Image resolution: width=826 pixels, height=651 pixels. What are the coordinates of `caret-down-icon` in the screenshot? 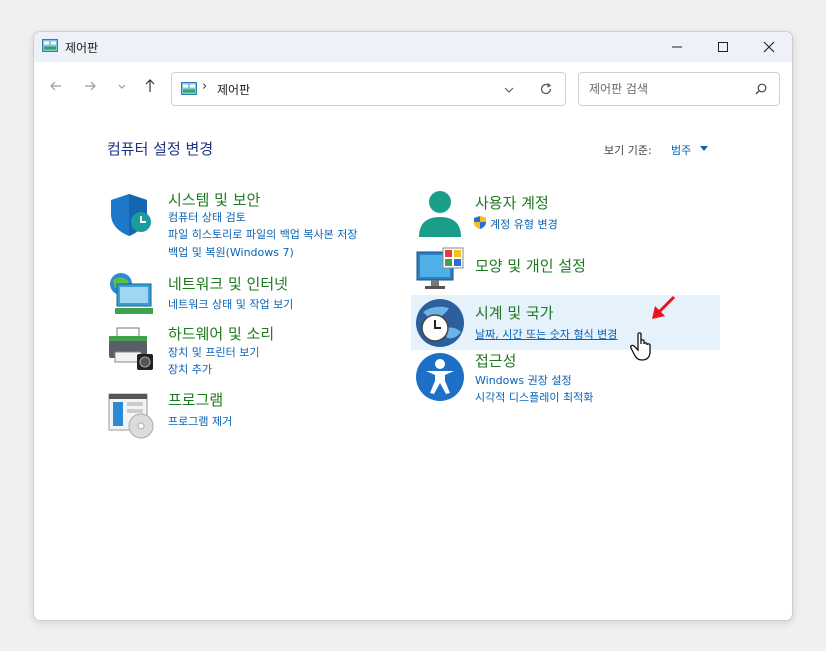 It's located at (704, 149).